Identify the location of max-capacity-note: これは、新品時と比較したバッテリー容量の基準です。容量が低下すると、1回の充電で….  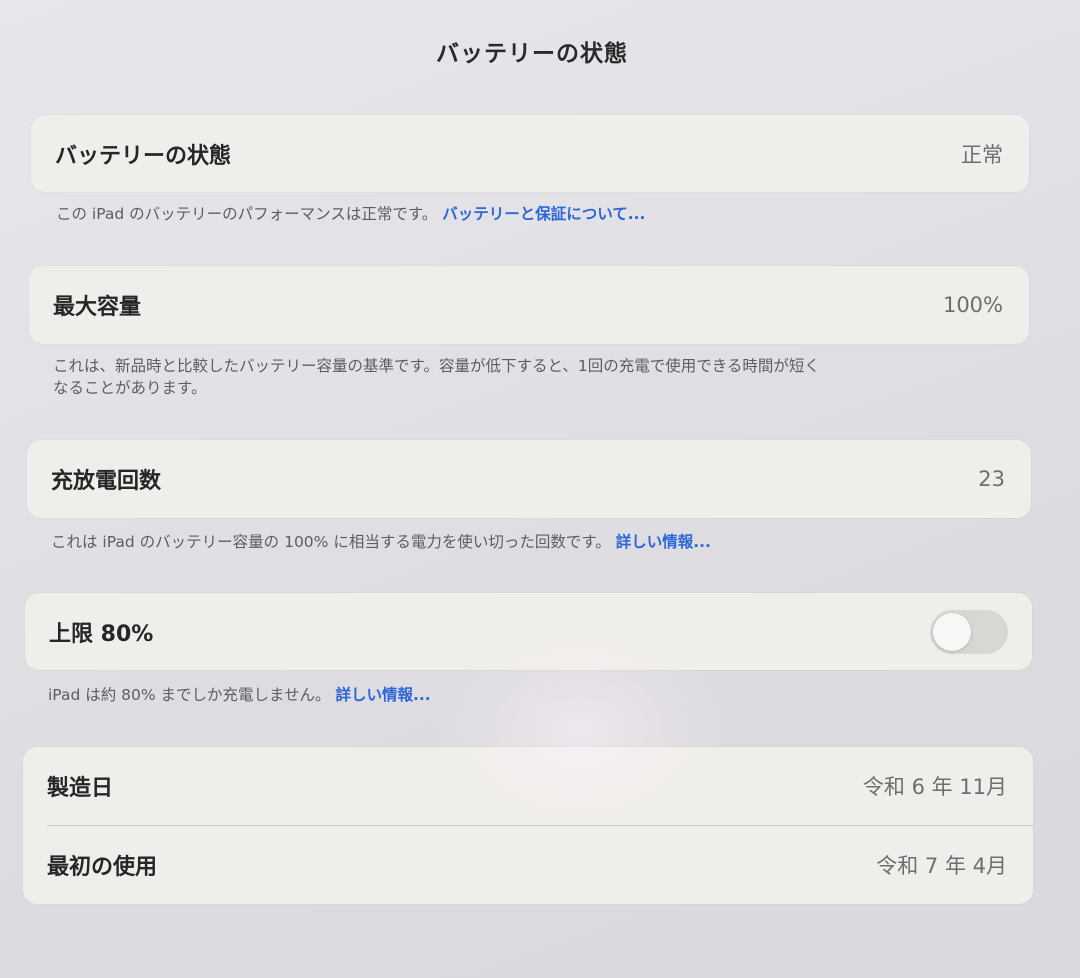
(436, 377).